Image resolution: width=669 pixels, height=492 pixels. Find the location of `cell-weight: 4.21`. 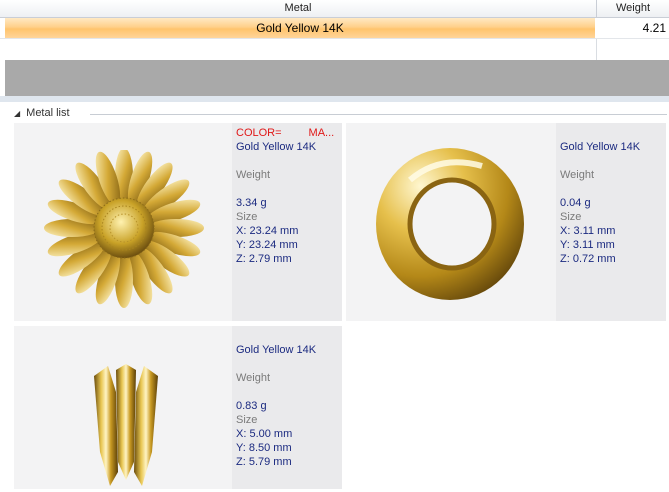

cell-weight: 4.21 is located at coordinates (631, 28).